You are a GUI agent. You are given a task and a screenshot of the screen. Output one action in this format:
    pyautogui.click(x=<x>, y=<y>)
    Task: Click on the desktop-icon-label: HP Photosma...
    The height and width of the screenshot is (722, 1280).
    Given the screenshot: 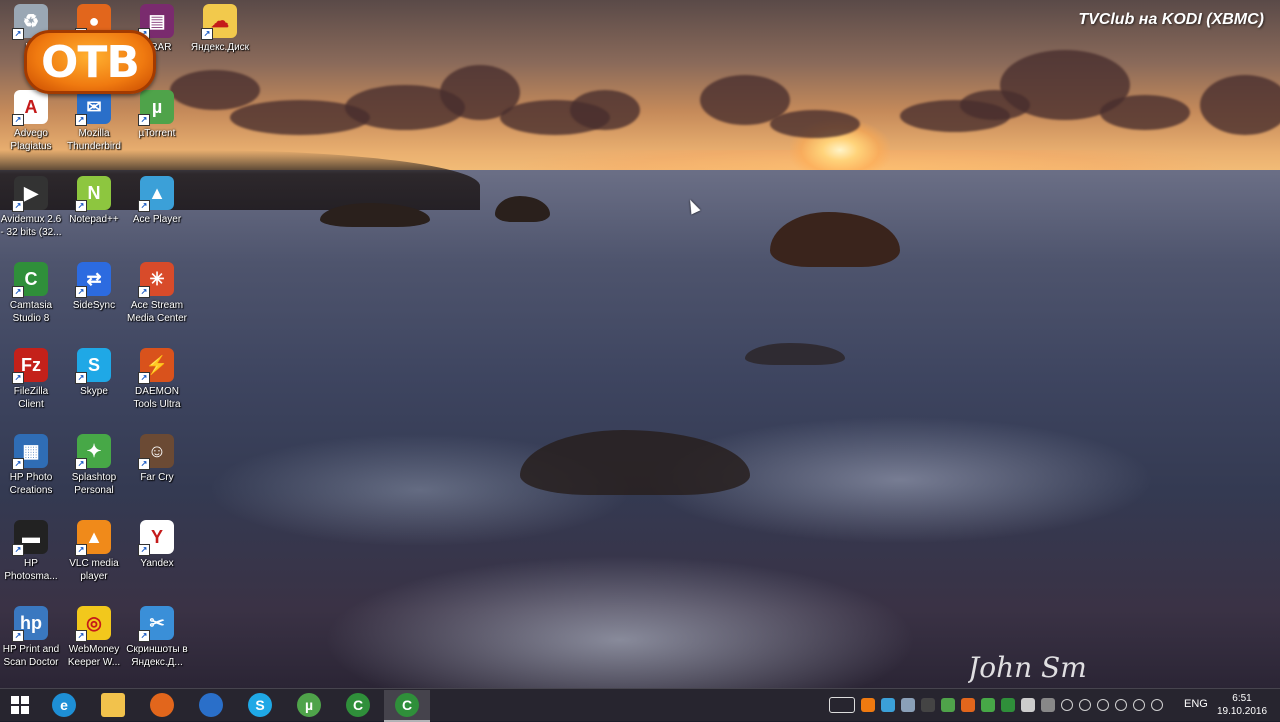 What is the action you would take?
    pyautogui.click(x=31, y=570)
    